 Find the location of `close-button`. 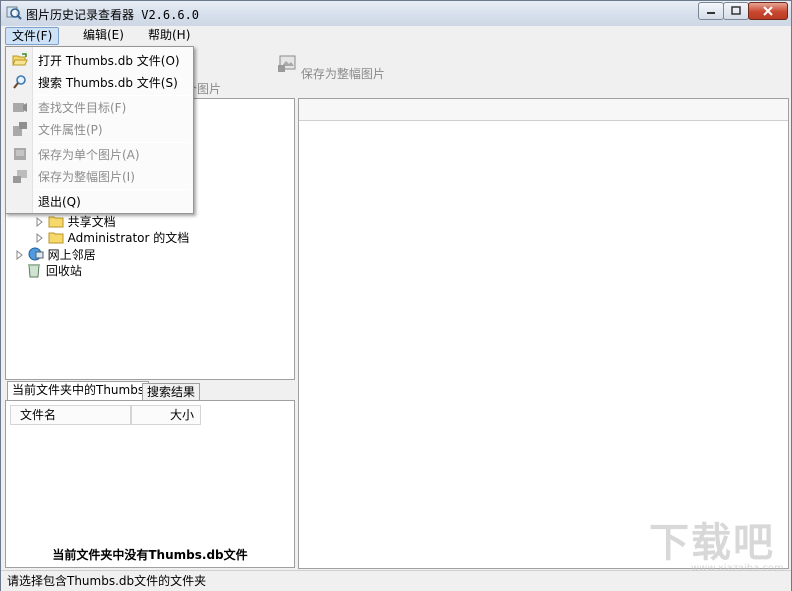

close-button is located at coordinates (768, 11).